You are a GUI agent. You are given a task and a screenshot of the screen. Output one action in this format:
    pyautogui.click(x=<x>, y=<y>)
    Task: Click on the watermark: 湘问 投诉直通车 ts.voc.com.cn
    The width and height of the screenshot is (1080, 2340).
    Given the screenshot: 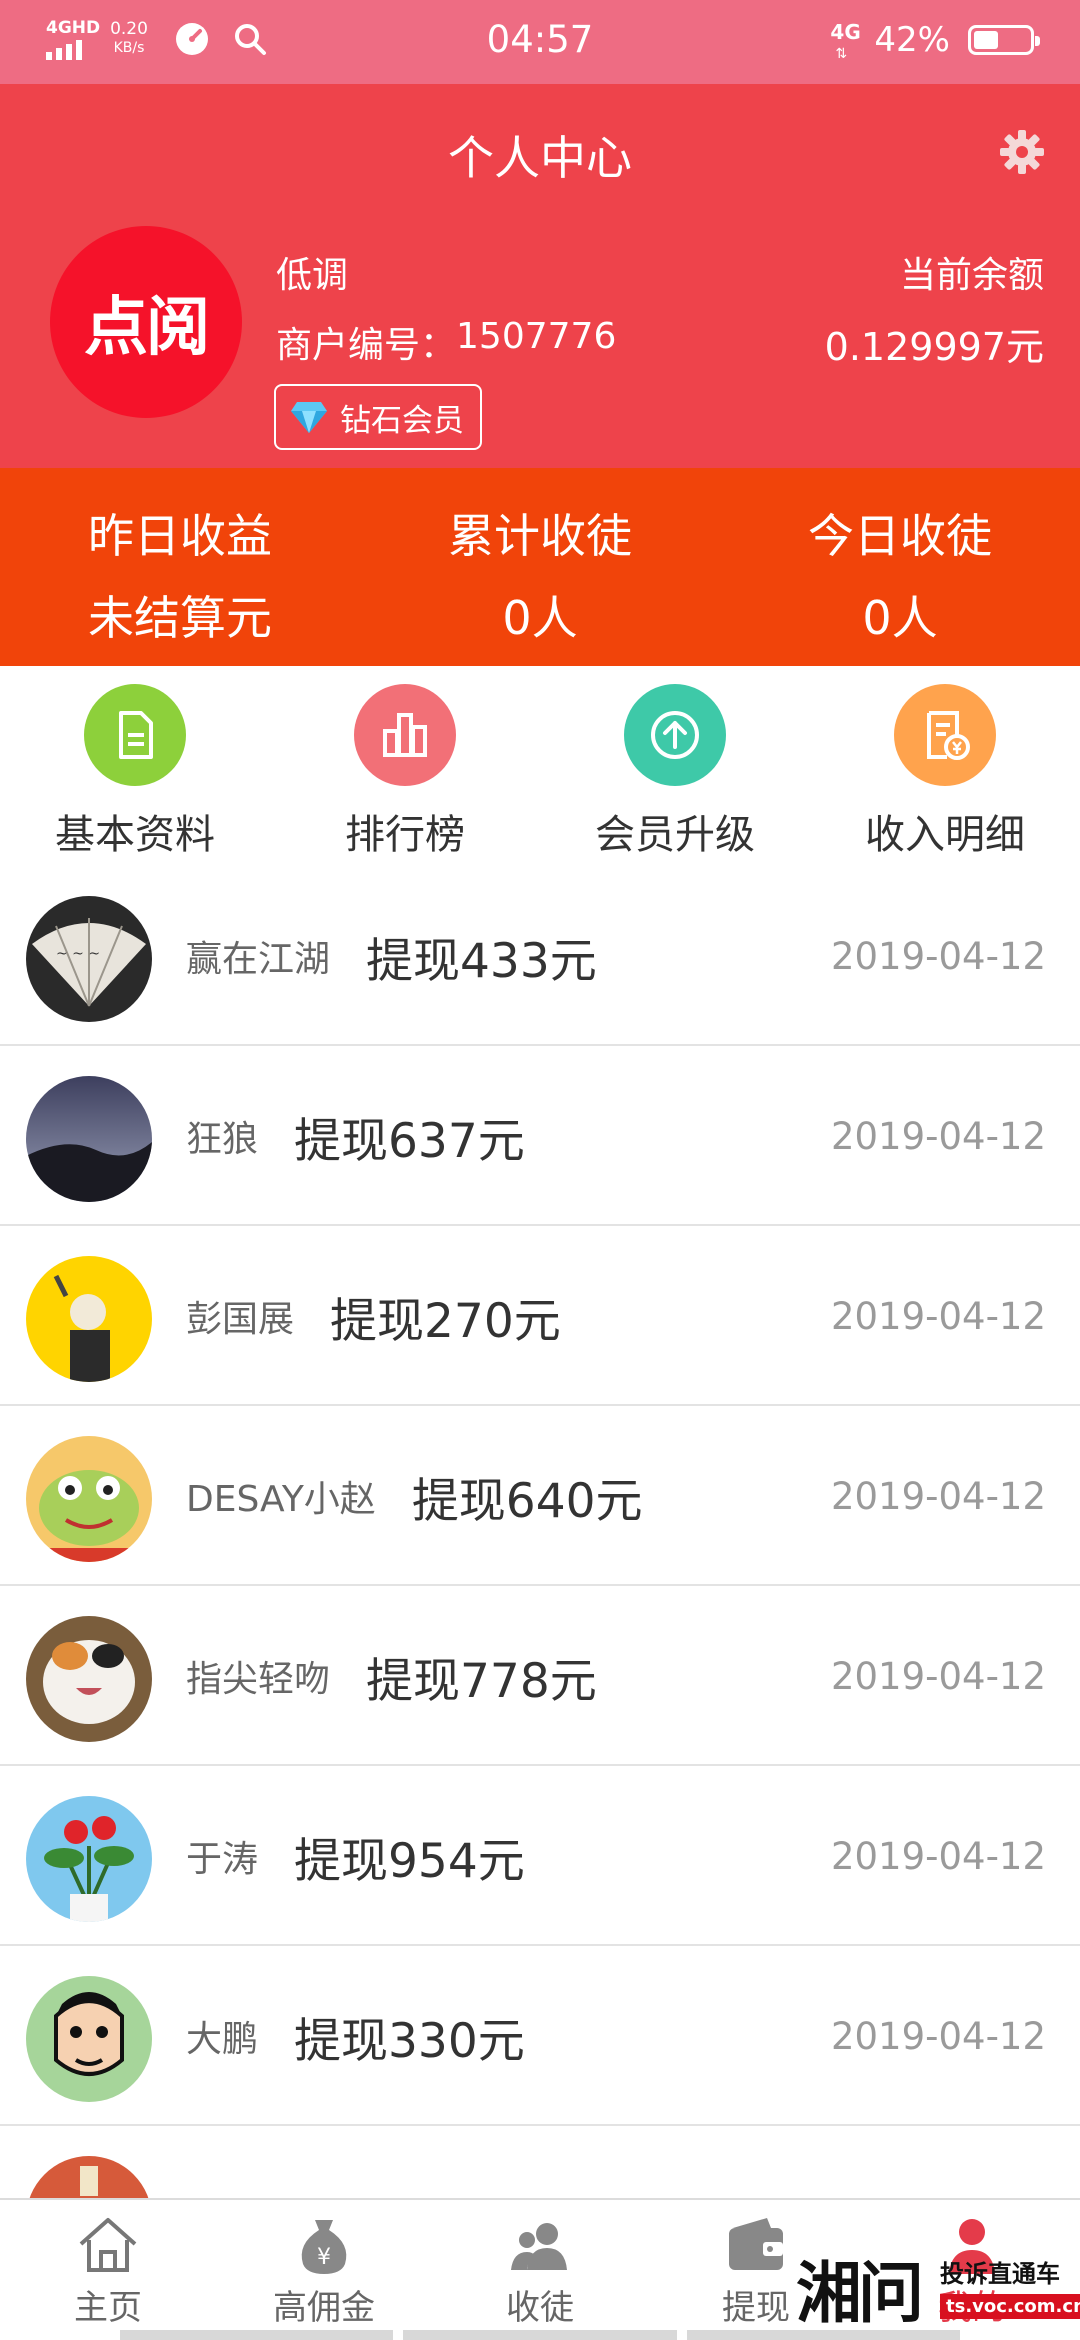 What is the action you would take?
    pyautogui.click(x=935, y=2290)
    